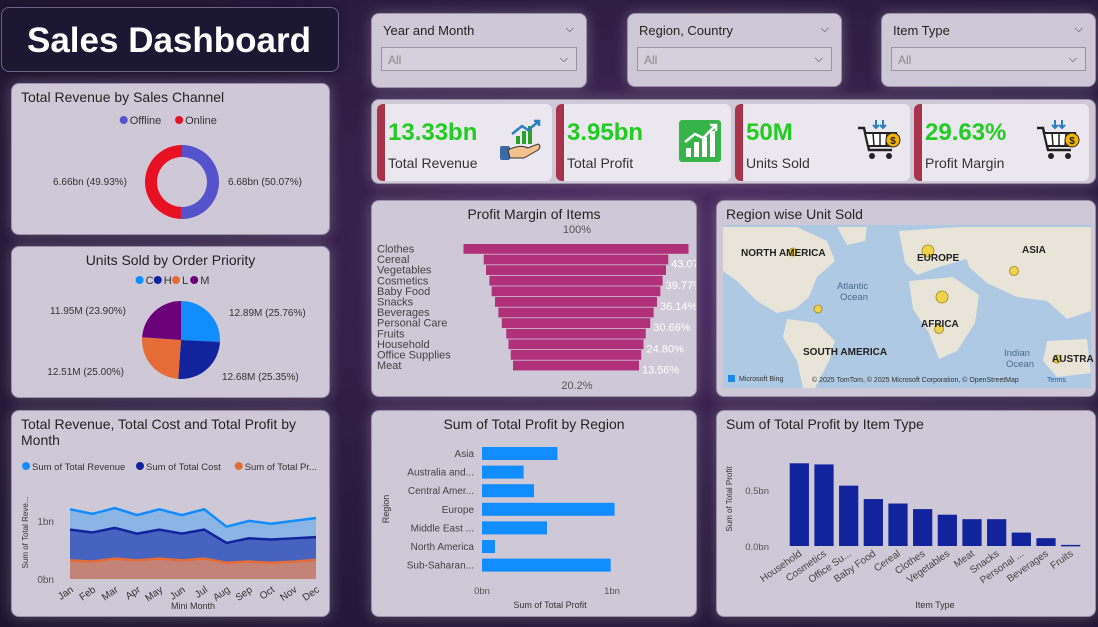 The width and height of the screenshot is (1098, 627). I want to click on donut-slice-online, so click(163, 182).